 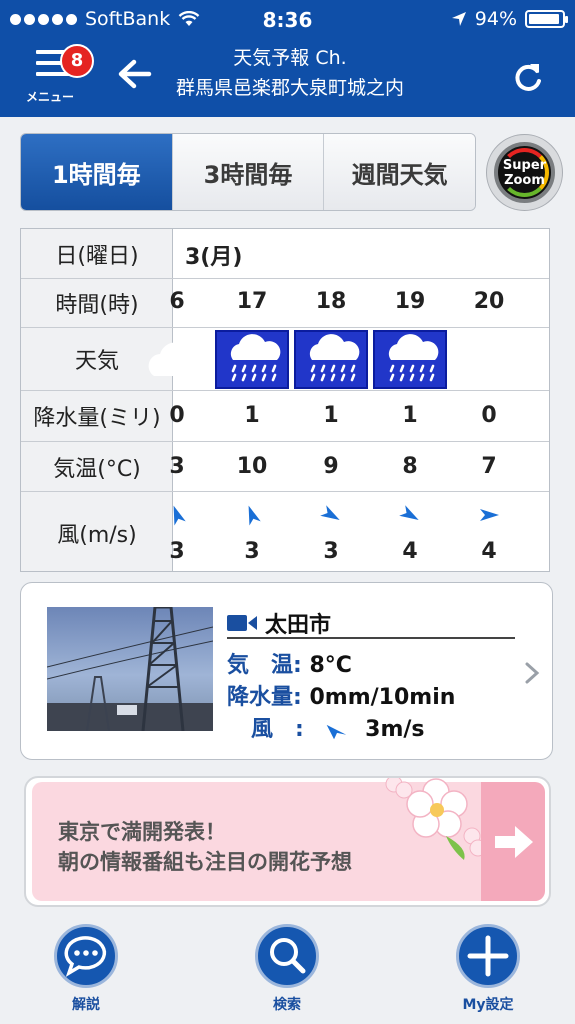 I want to click on search-icon, so click(x=287, y=956).